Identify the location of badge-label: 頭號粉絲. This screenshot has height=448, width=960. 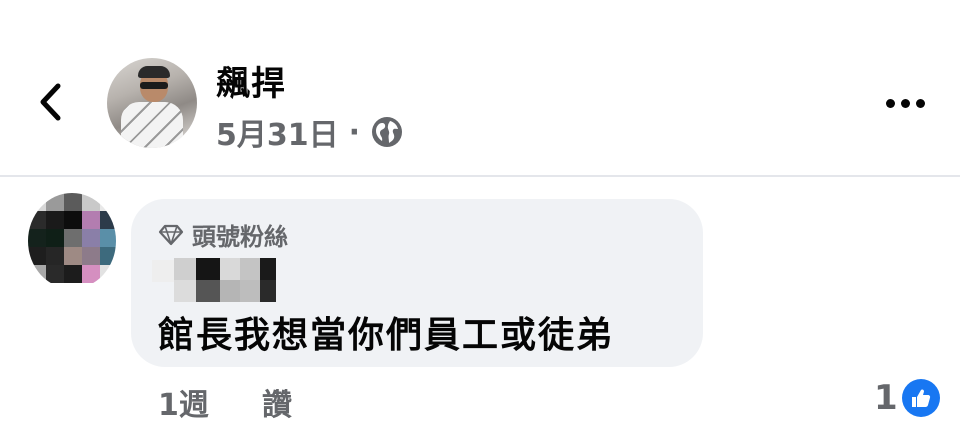
(240, 237).